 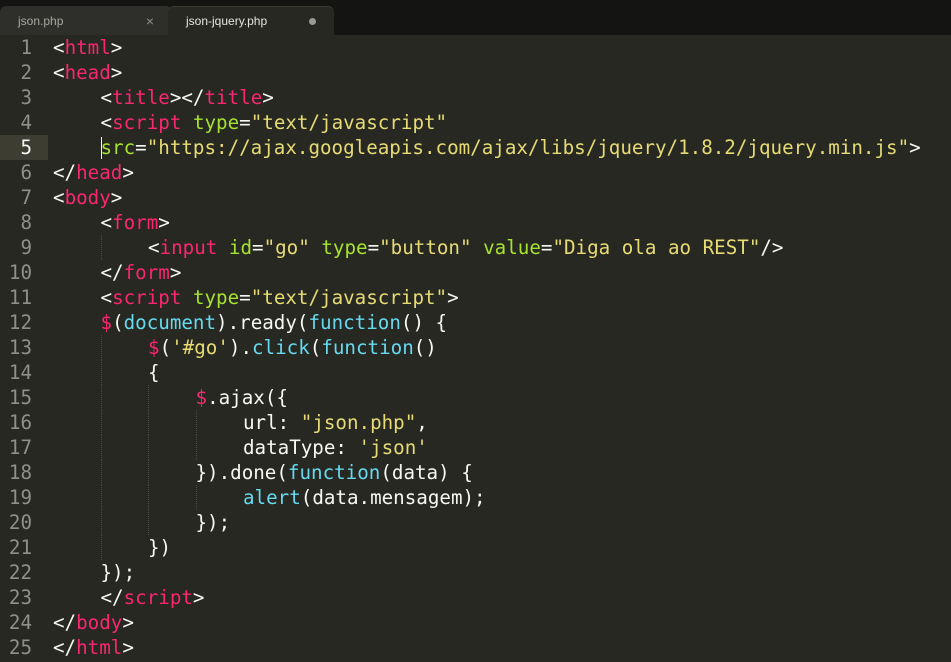 I want to click on code-token: ,, so click(x=422, y=422).